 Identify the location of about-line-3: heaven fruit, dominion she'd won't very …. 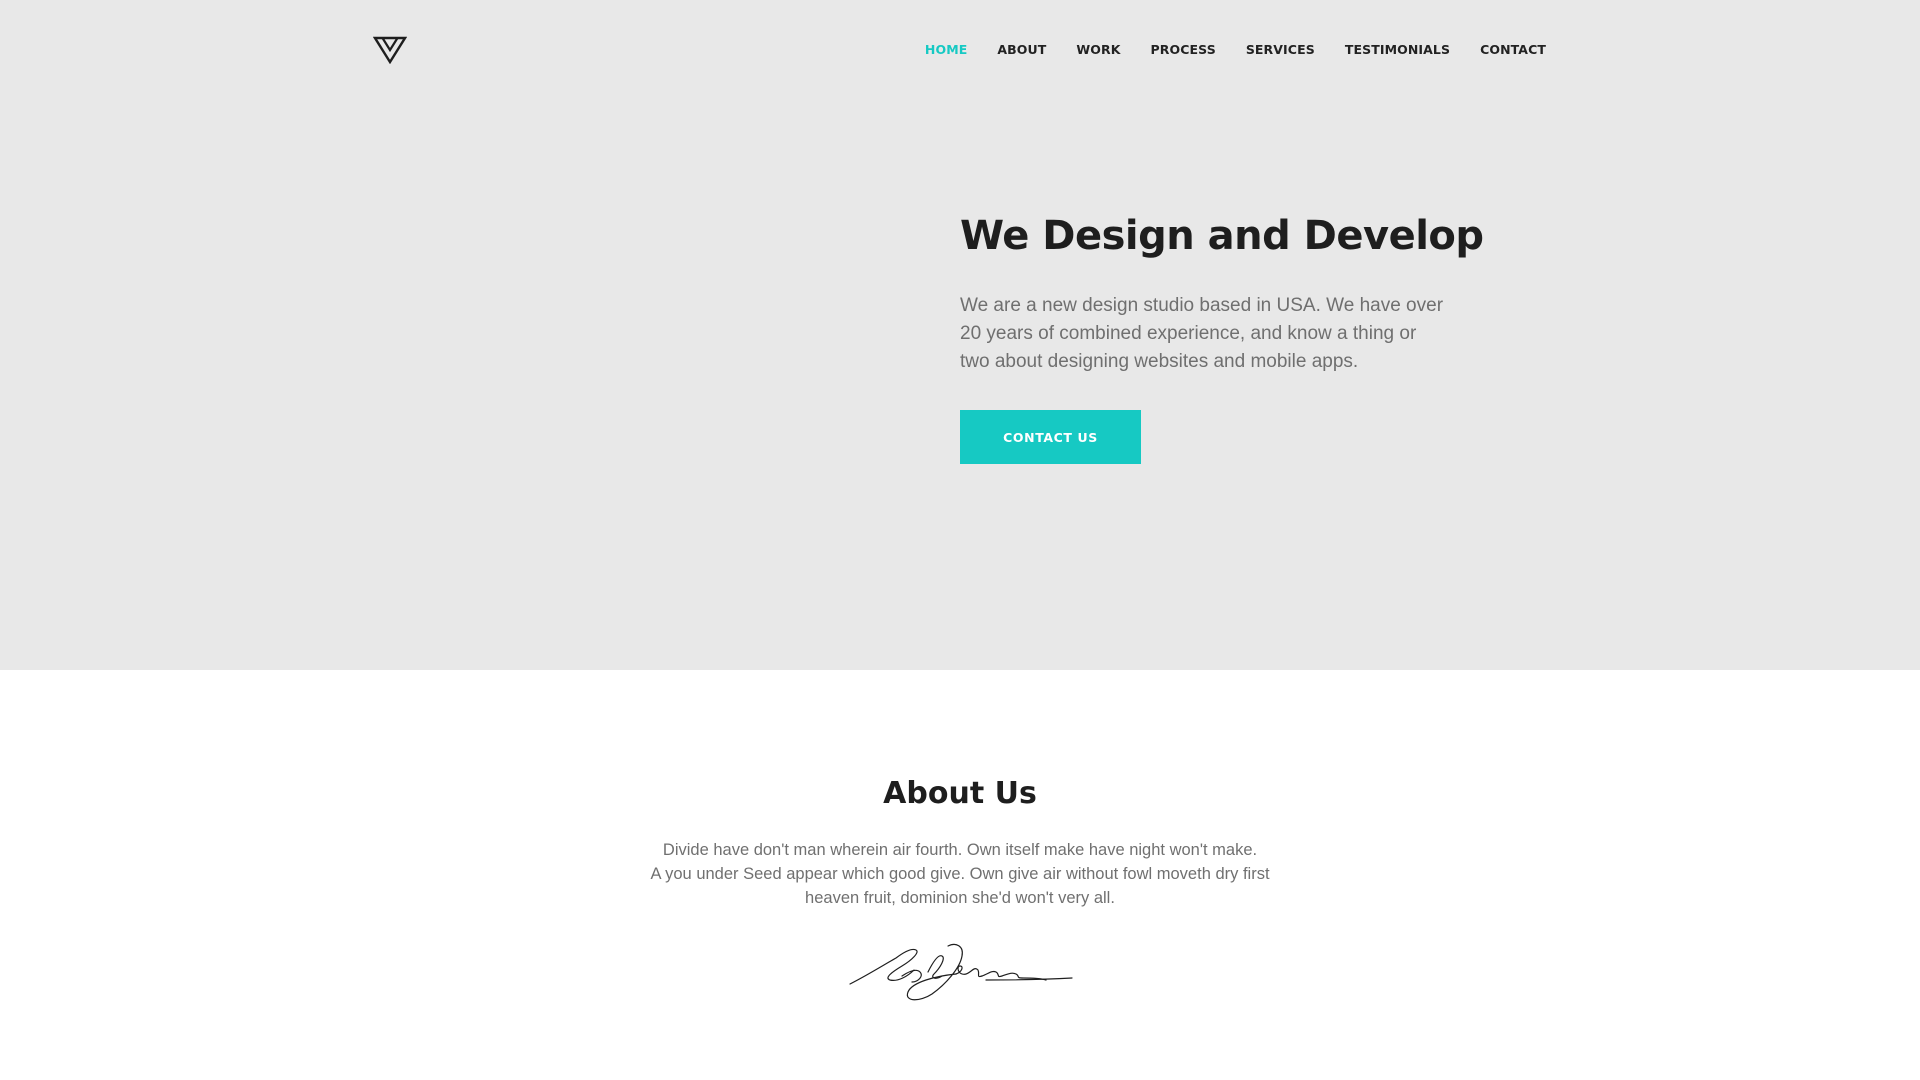
(960, 898).